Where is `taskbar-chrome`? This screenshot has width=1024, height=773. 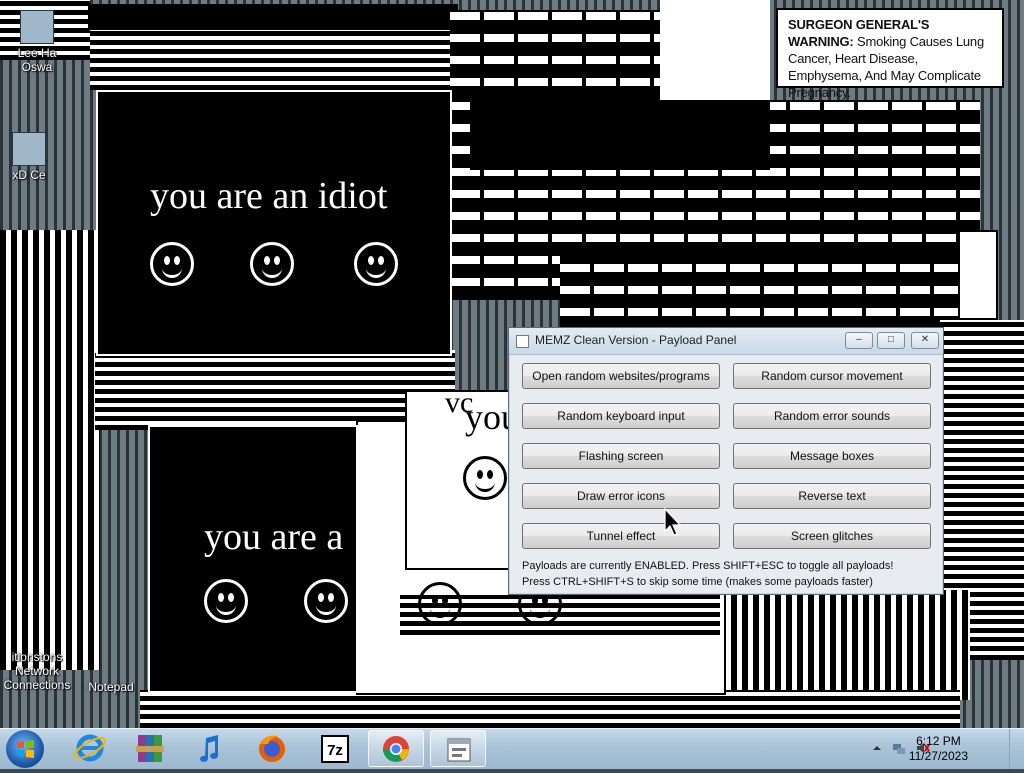 taskbar-chrome is located at coordinates (396, 748).